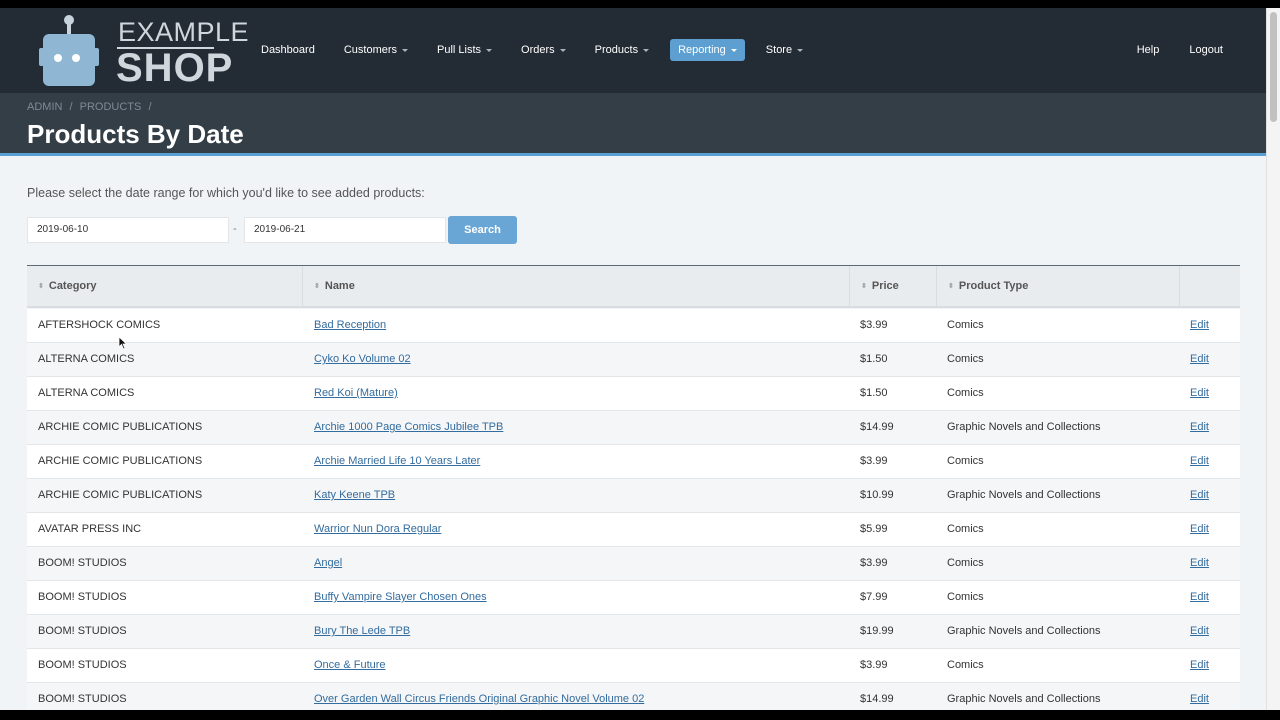 This screenshot has height=720, width=1280. What do you see at coordinates (123, 343) in the screenshot?
I see `mouse-cursor-icon` at bounding box center [123, 343].